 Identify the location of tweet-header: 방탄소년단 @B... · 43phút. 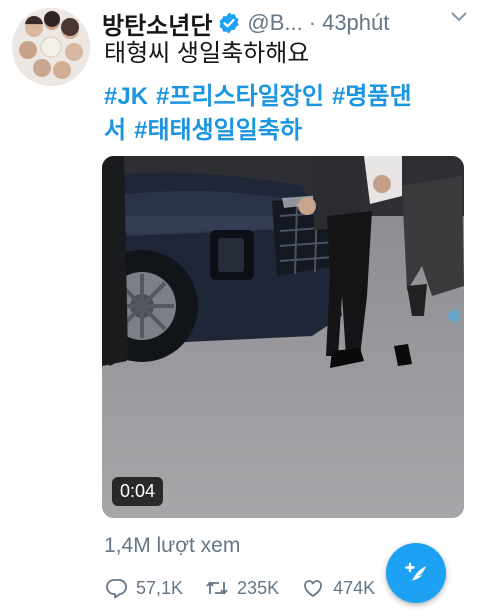
(285, 23).